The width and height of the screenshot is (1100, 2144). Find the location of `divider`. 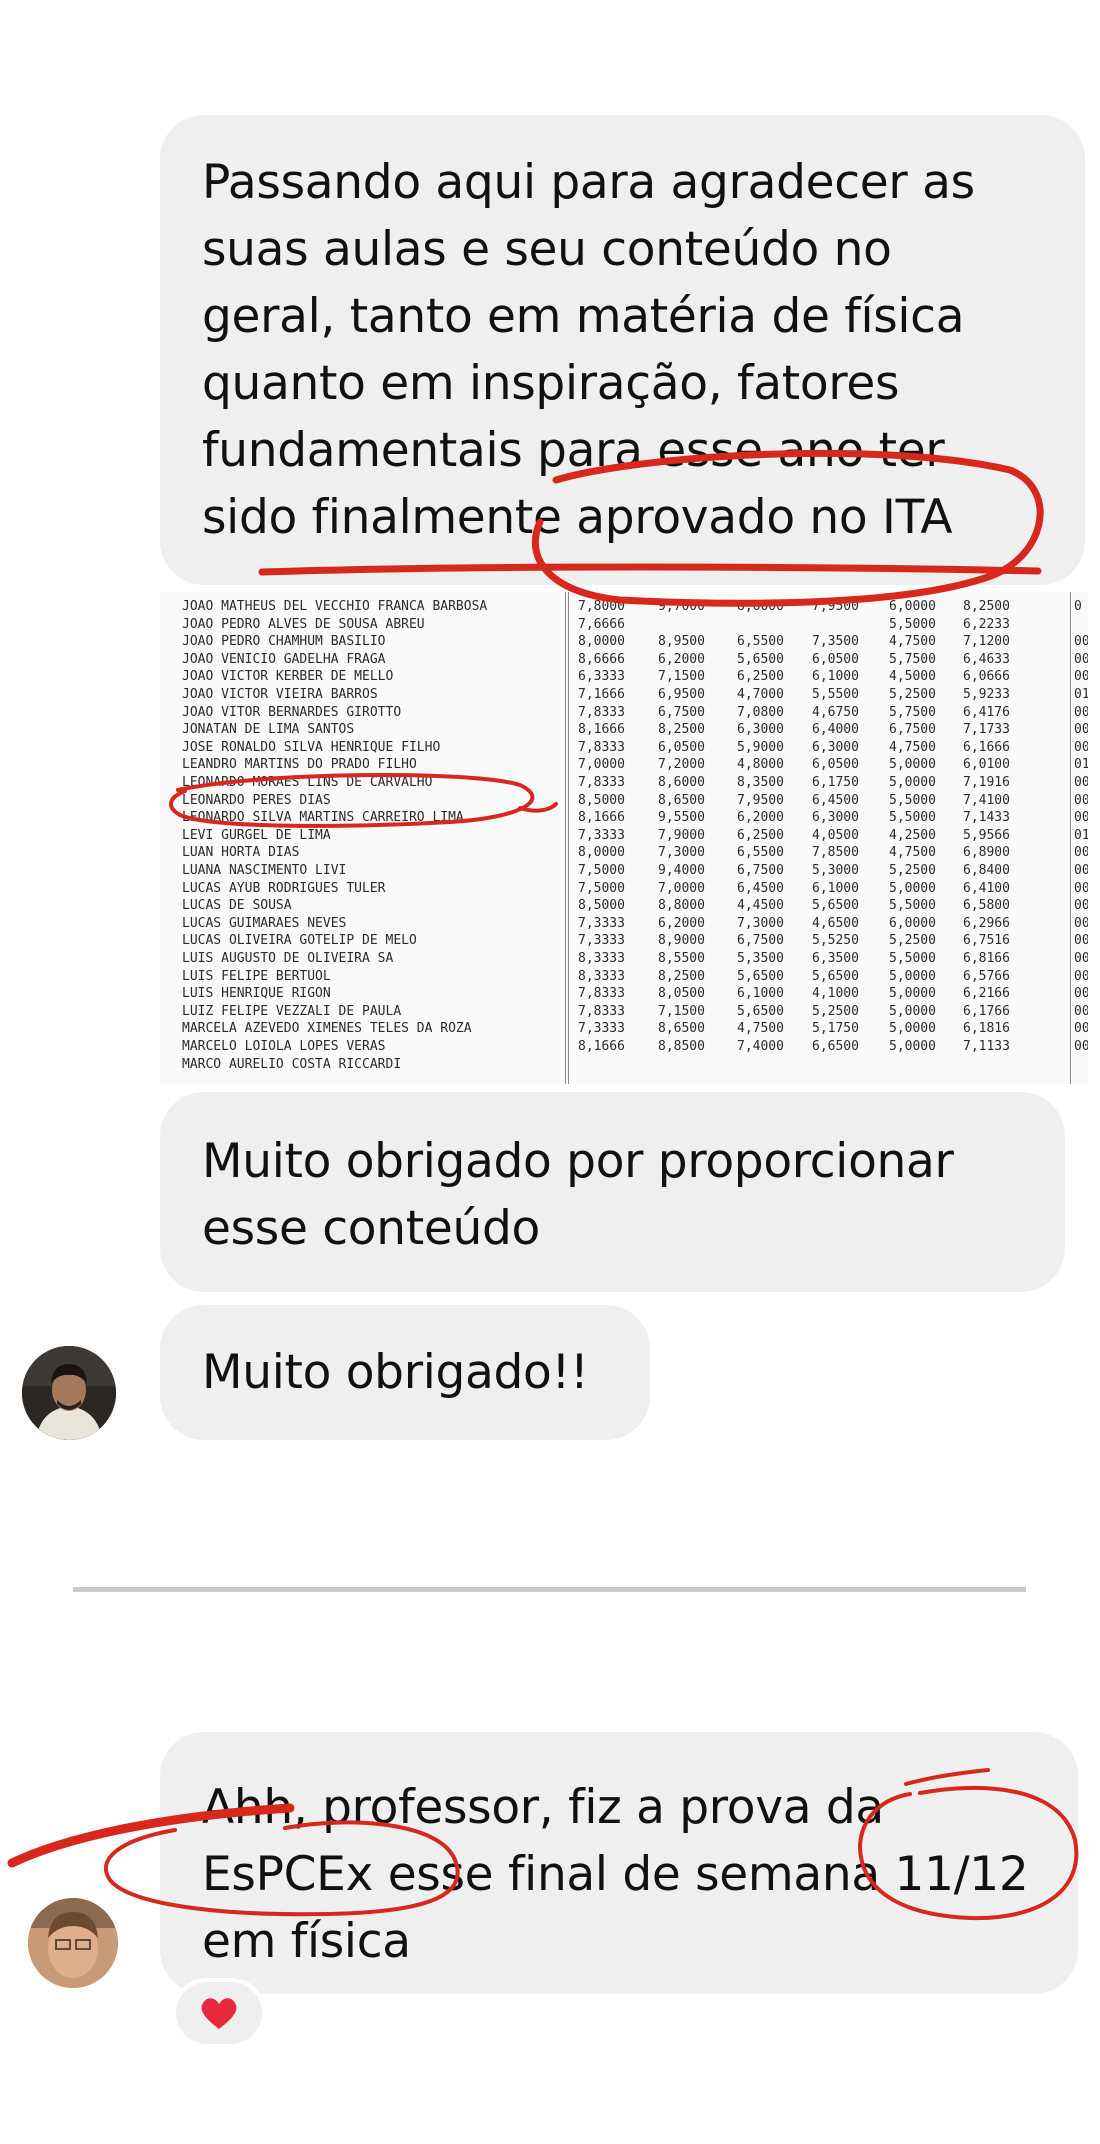

divider is located at coordinates (549, 1589).